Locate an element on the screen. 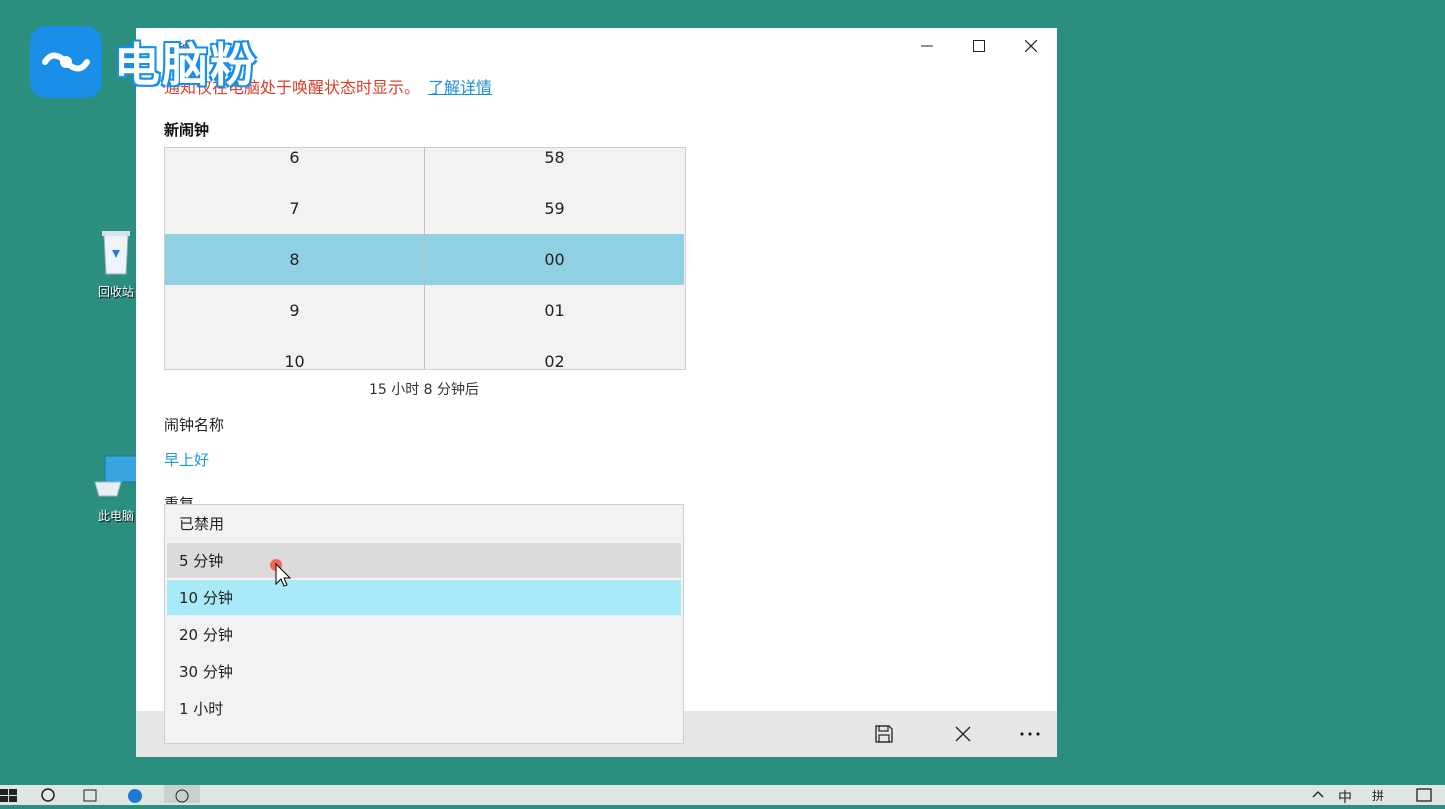 This screenshot has height=809, width=1445. task-view-button is located at coordinates (91, 797).